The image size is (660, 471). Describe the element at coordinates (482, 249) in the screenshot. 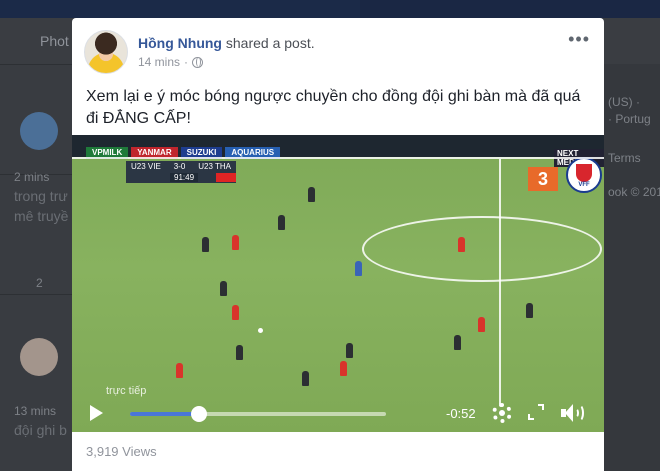

I see `centre-circle` at that location.